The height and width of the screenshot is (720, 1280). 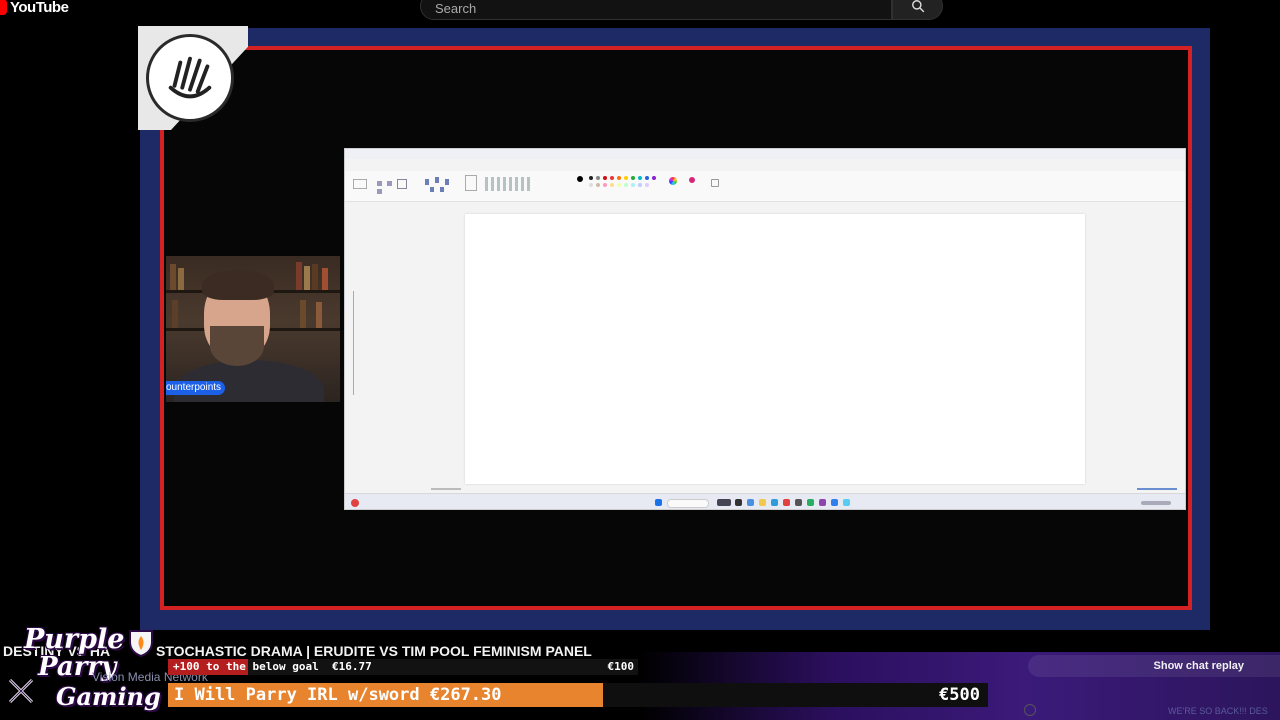 What do you see at coordinates (237, 346) in the screenshot?
I see `webcam-person-beard` at bounding box center [237, 346].